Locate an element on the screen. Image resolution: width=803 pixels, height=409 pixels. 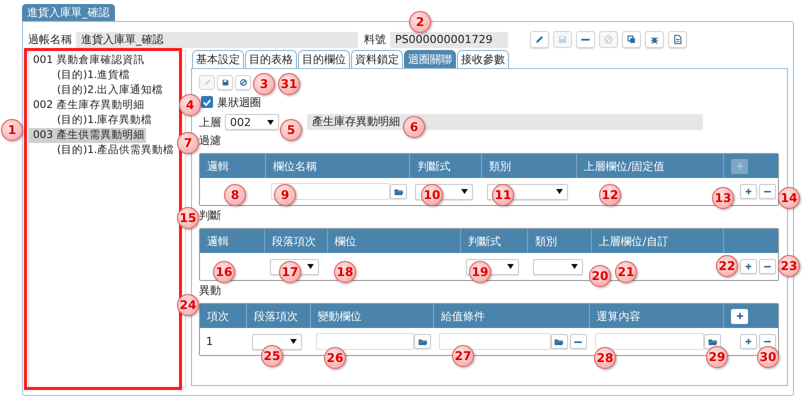
tab: 基本設定 is located at coordinates (218, 59).